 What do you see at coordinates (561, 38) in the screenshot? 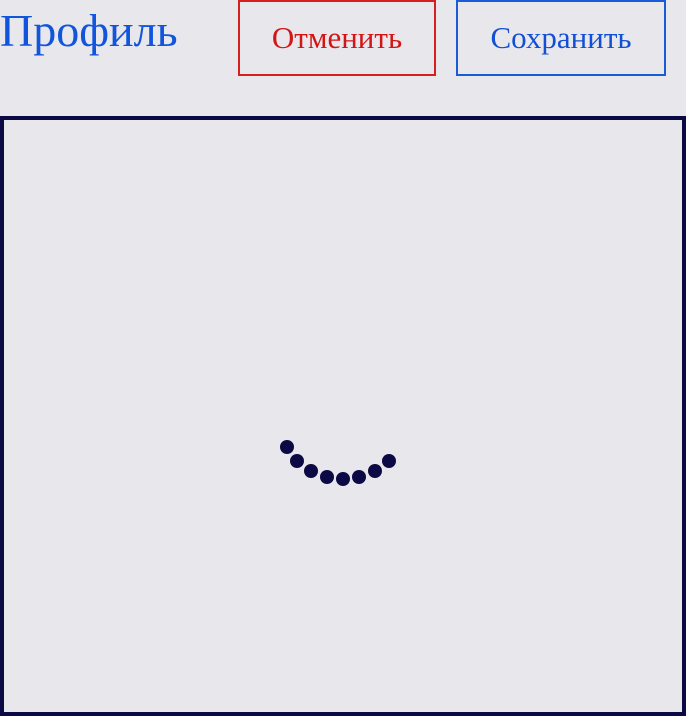
I see `save-button: Сохранить` at bounding box center [561, 38].